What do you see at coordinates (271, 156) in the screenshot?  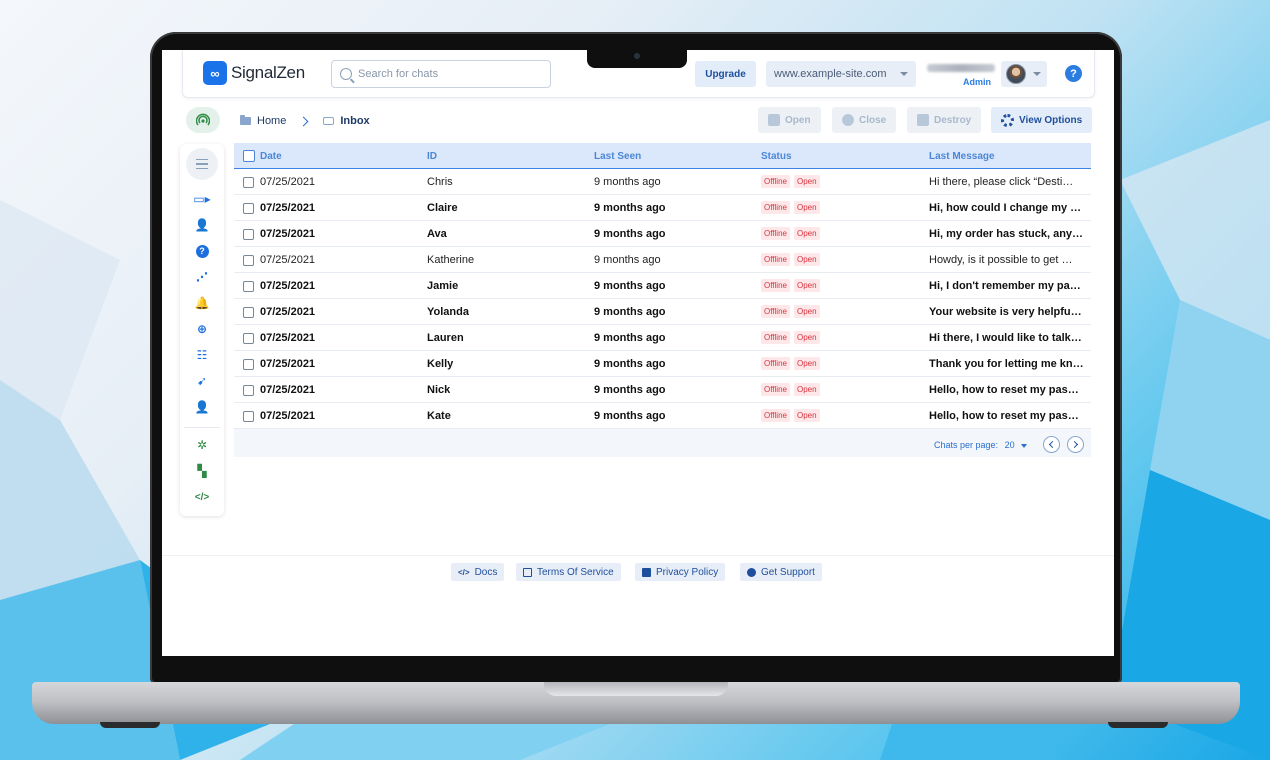 I see `column-date: Date` at bounding box center [271, 156].